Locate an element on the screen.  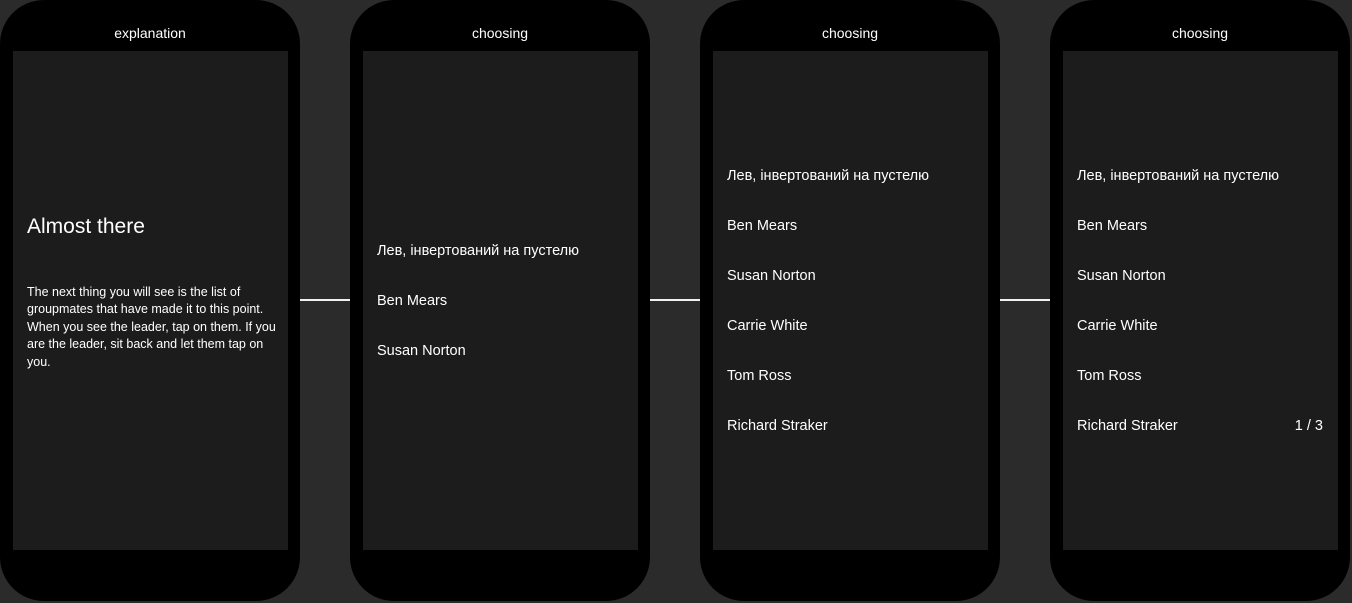
groupmate-item: Richard Straker 1 / 3 is located at coordinates (1200, 426).